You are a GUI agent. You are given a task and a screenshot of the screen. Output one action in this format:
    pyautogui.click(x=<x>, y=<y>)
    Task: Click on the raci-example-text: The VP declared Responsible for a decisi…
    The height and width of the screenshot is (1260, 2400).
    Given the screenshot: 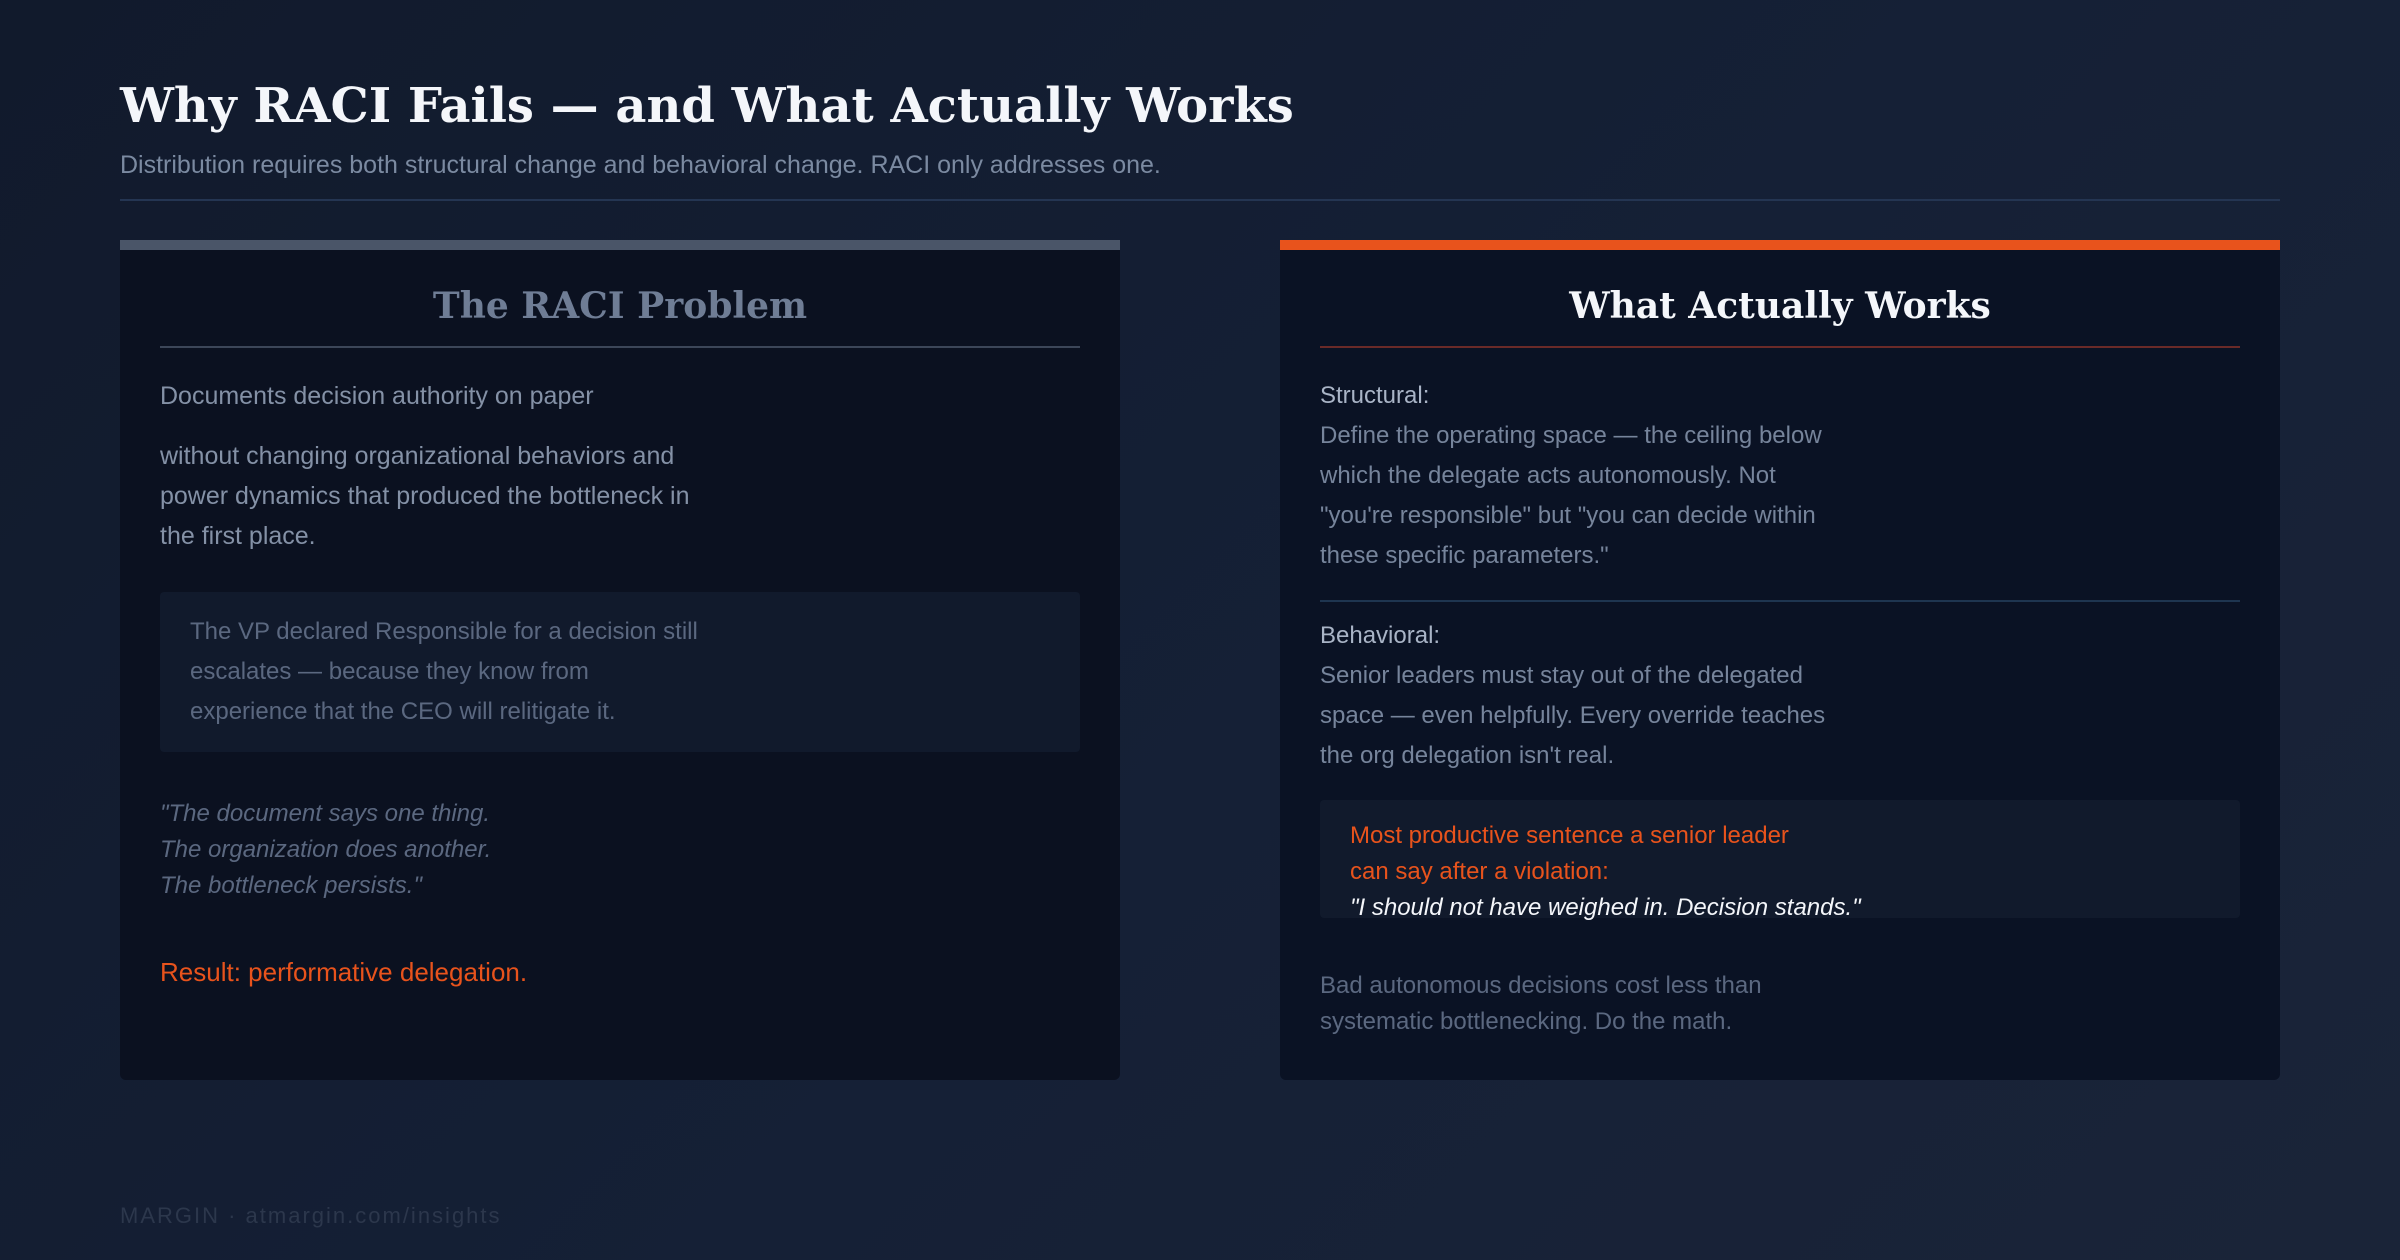 What is the action you would take?
    pyautogui.click(x=444, y=671)
    